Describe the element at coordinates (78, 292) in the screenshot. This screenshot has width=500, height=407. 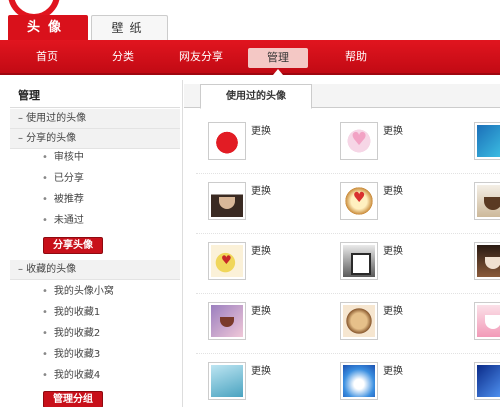
I see `sidebar-sub-item: • 我的头像小窝` at that location.